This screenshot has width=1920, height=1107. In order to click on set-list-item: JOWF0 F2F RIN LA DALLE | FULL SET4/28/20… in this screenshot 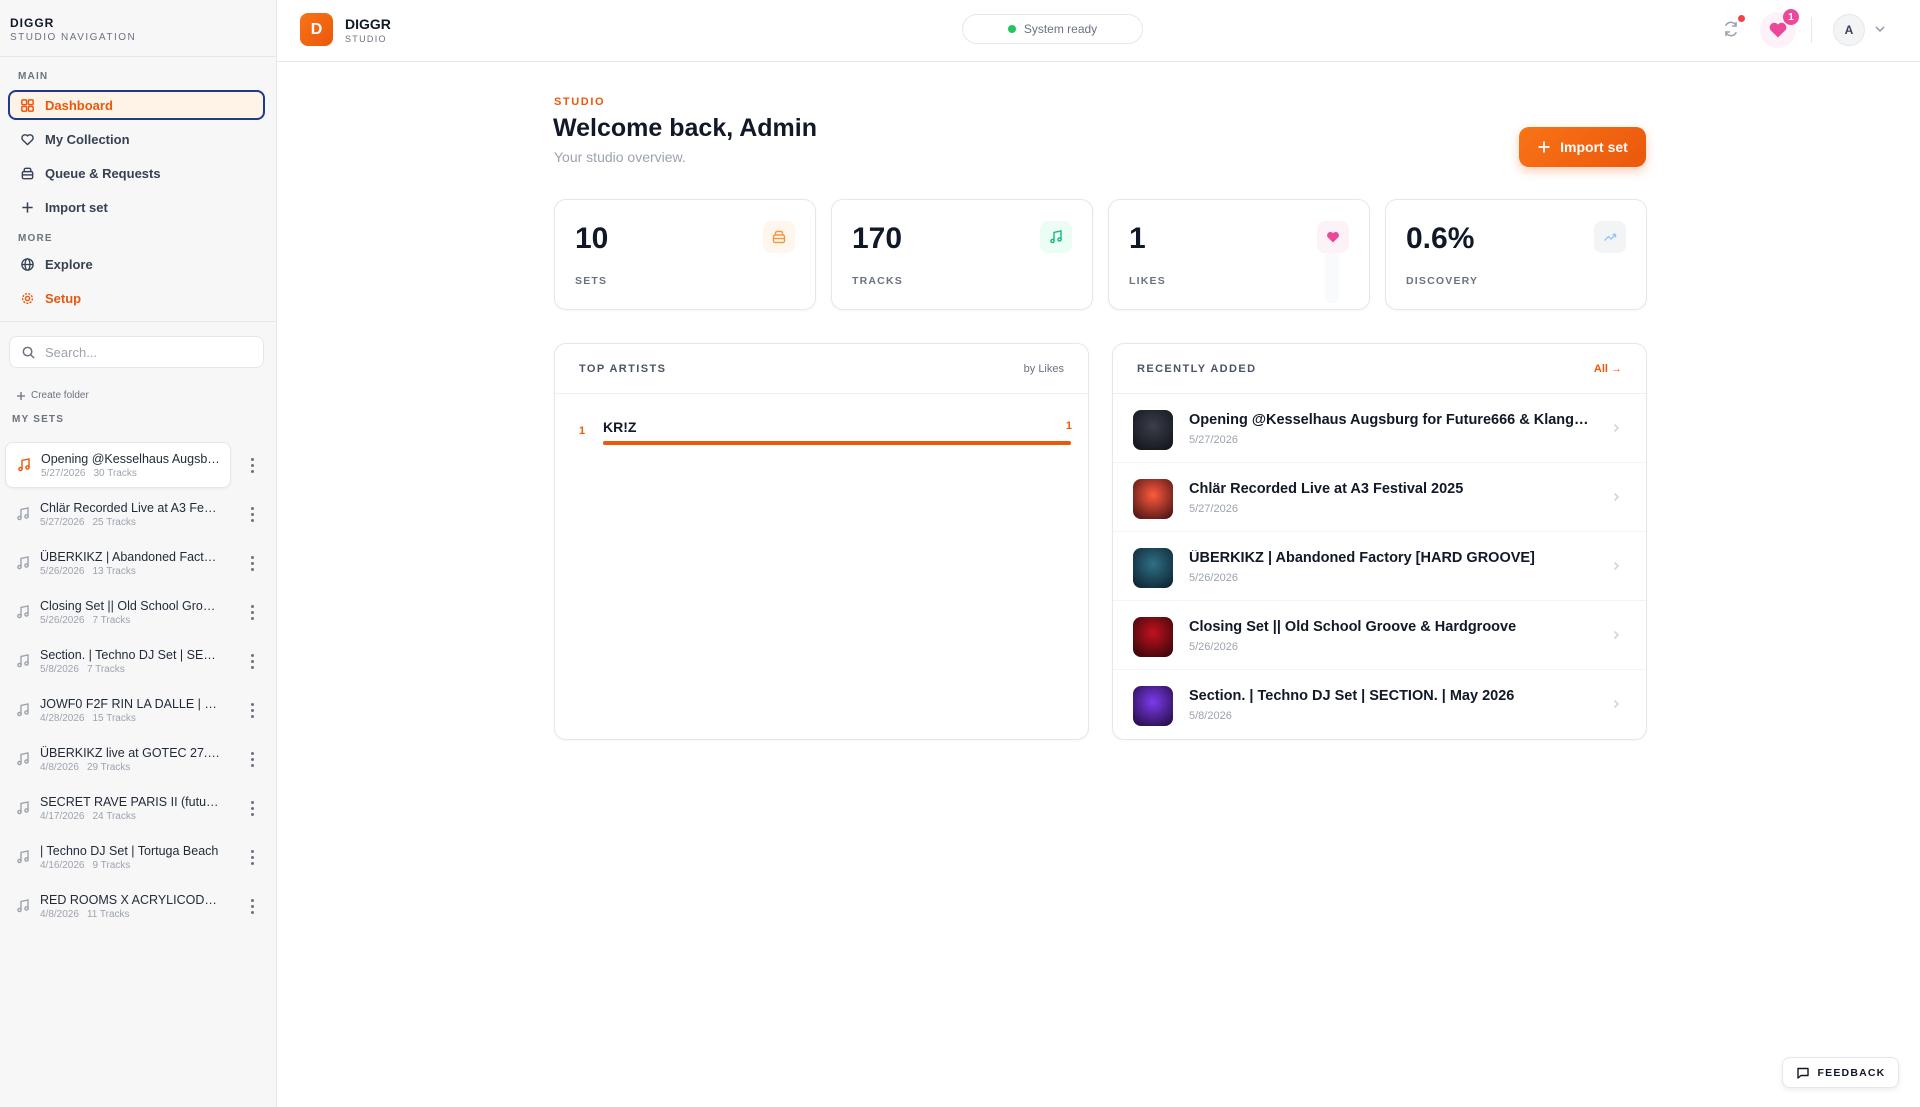, I will do `click(118, 710)`.